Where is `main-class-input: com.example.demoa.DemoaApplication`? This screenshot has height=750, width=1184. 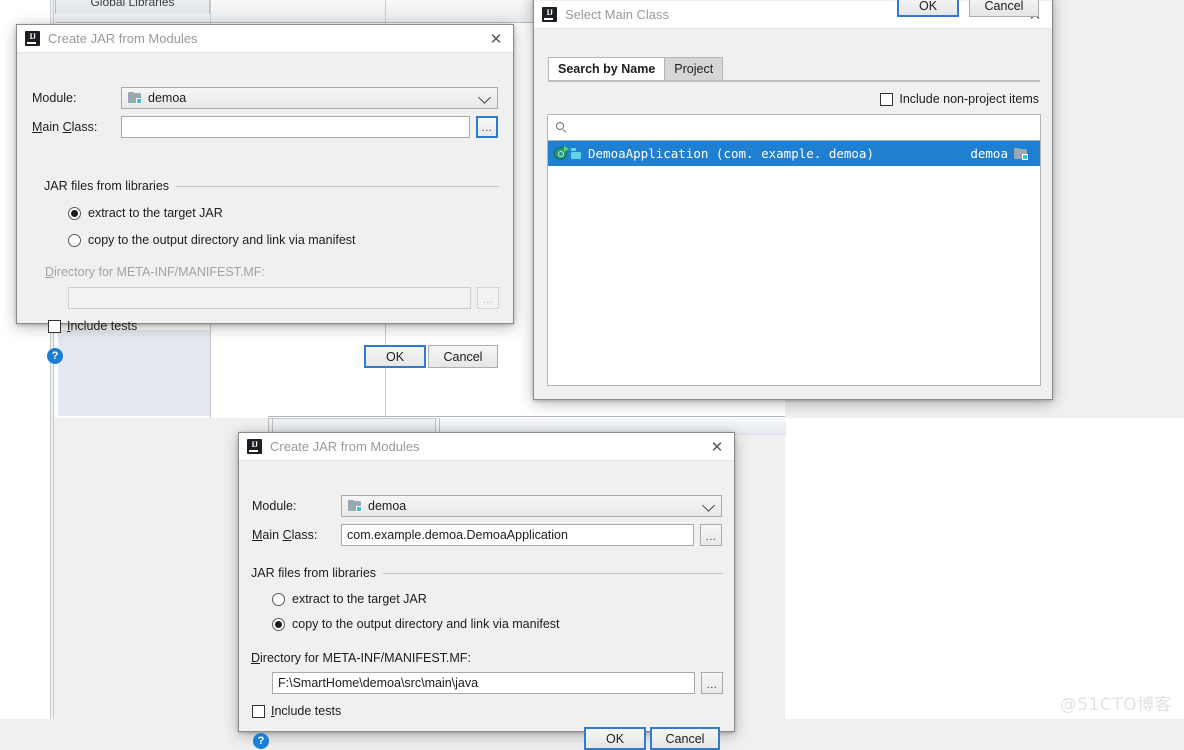
main-class-input: com.example.demoa.DemoaApplication is located at coordinates (517, 535).